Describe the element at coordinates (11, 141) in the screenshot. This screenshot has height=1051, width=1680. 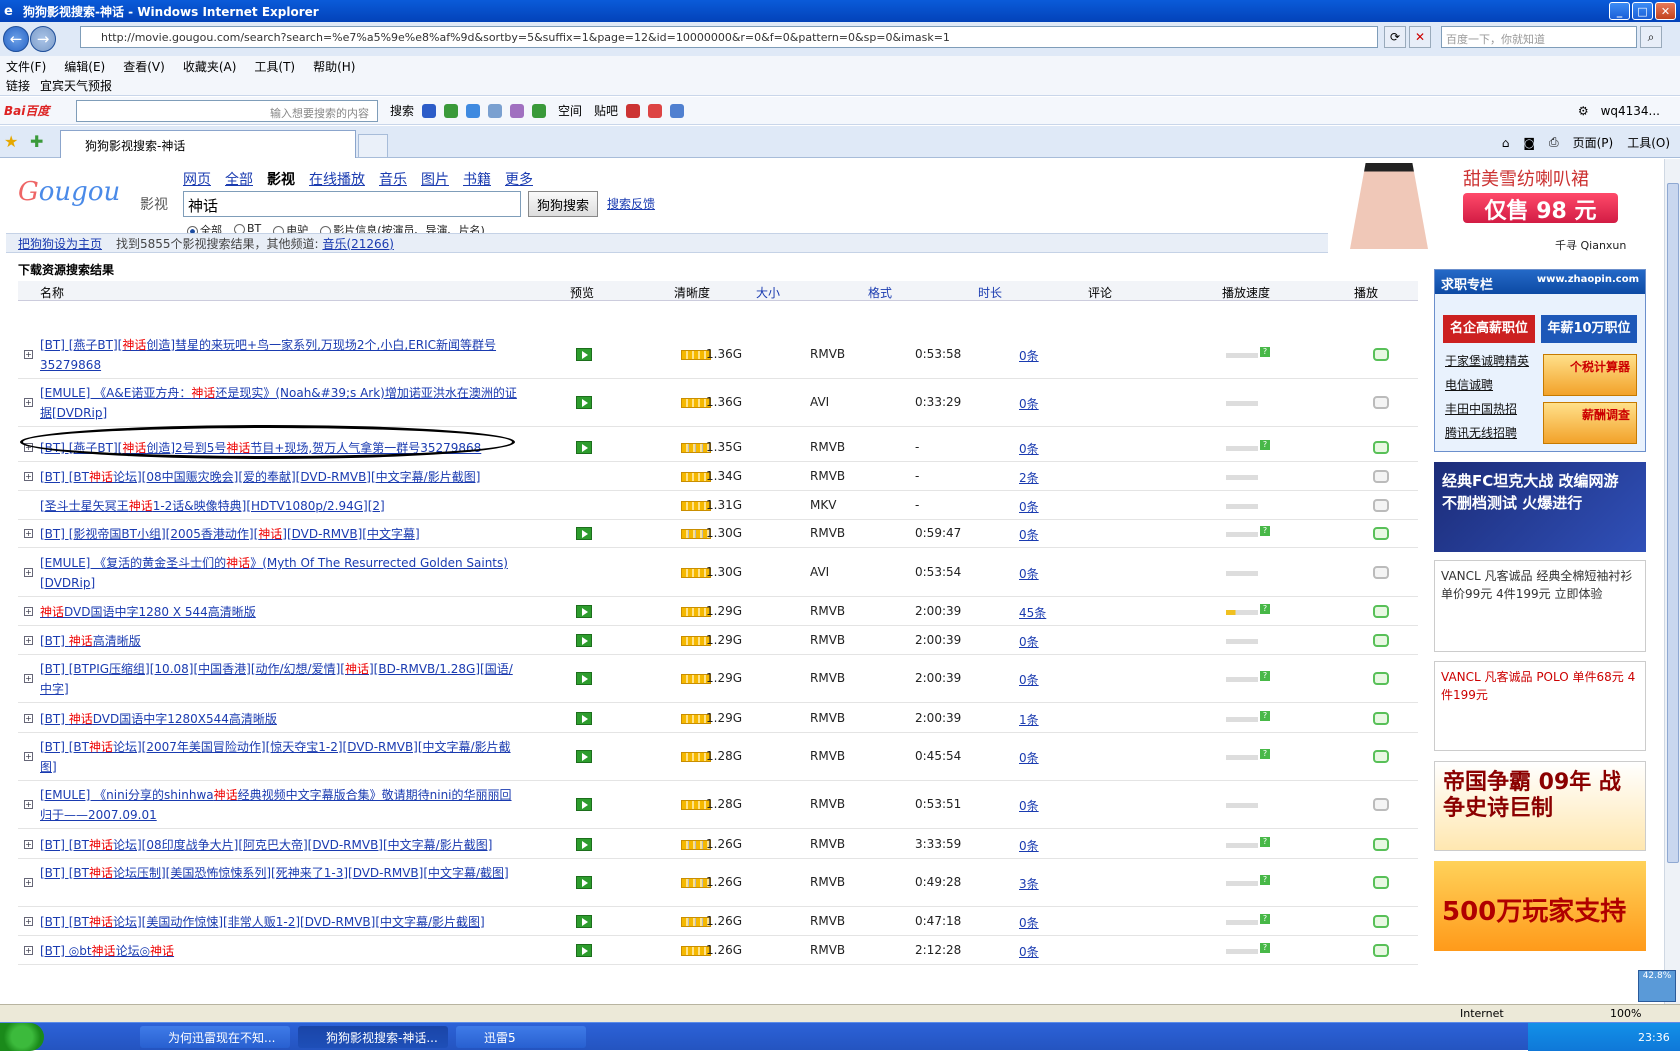
I see `favorites-star-icon: ★` at that location.